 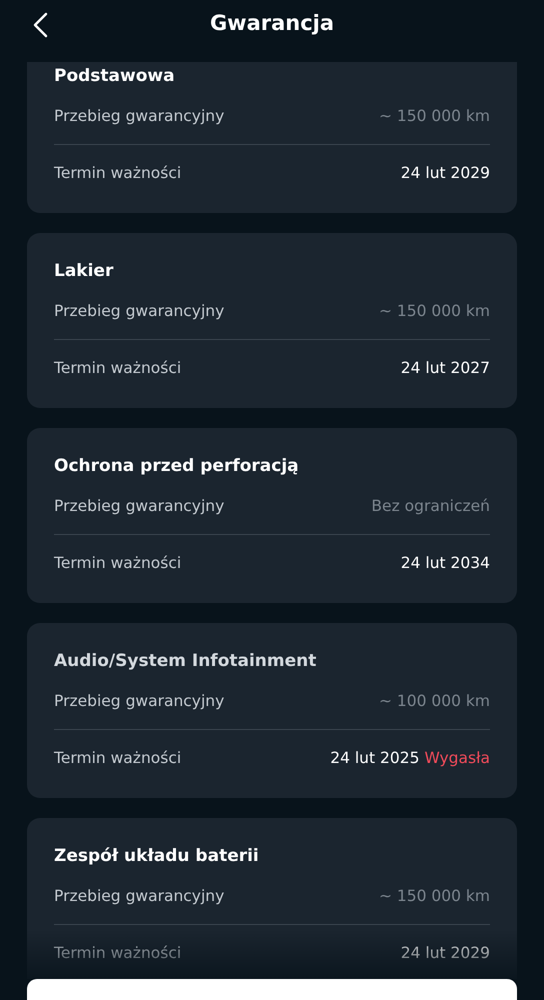 What do you see at coordinates (445, 563) in the screenshot?
I see `row-value: 24 lut 2034` at bounding box center [445, 563].